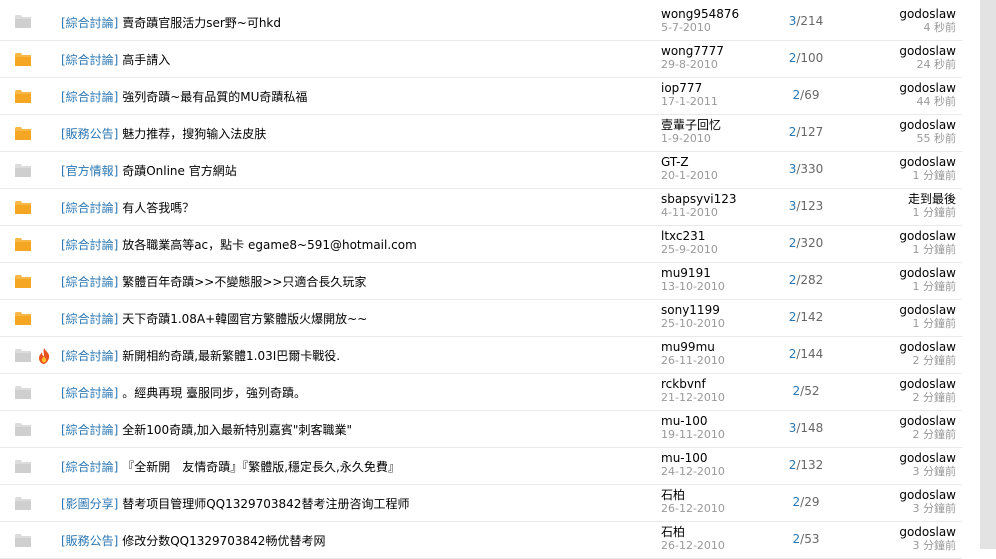 The height and width of the screenshot is (559, 996). Describe the element at coordinates (716, 347) in the screenshot. I see `author-name: mu99mu` at that location.